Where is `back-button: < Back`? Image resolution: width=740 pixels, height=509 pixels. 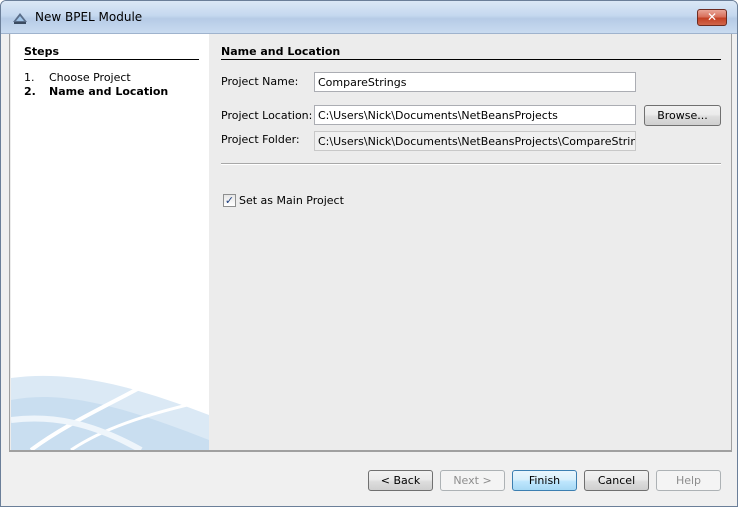
back-button: < Back is located at coordinates (400, 480).